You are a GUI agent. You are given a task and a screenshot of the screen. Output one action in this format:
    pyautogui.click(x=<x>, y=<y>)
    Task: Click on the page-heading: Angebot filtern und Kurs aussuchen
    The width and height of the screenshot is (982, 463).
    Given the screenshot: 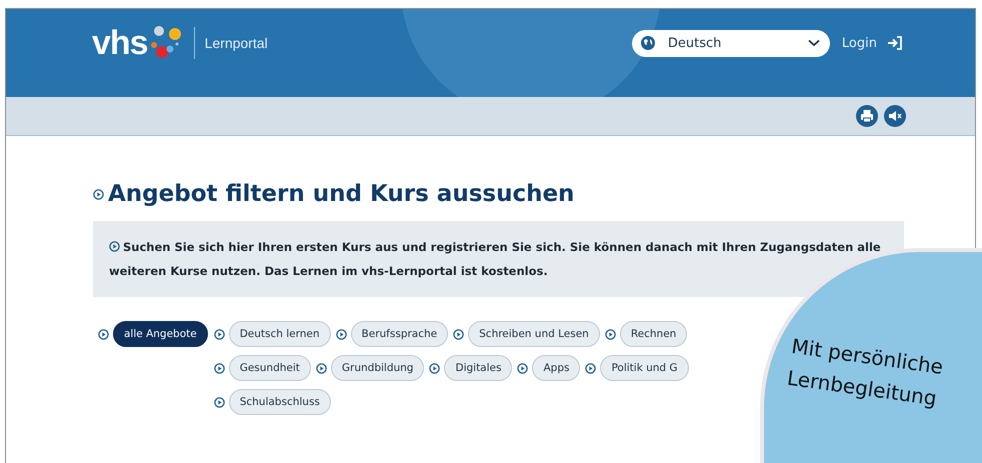 What is the action you would take?
    pyautogui.click(x=341, y=194)
    